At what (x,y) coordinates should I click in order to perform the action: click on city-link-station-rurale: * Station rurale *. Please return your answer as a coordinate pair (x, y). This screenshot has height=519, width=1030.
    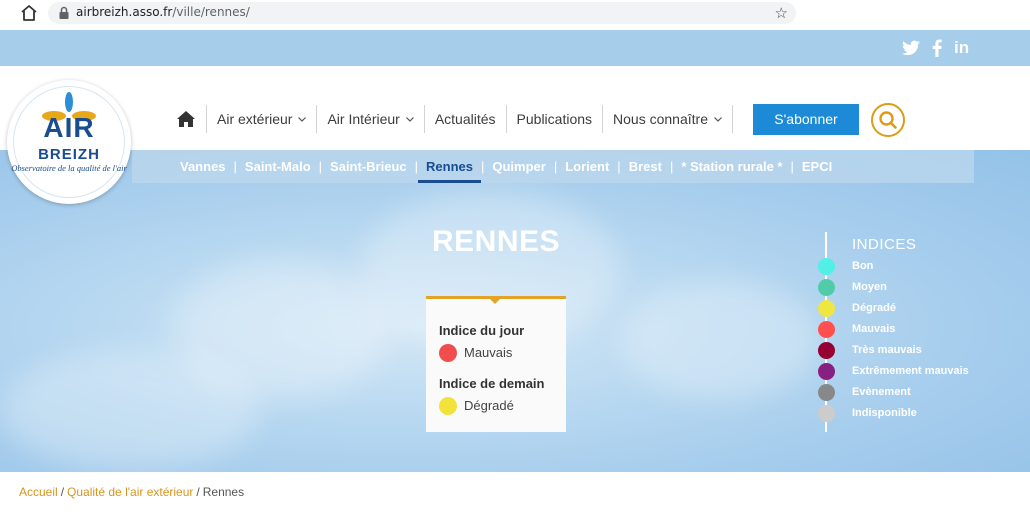
    Looking at the image, I should click on (731, 166).